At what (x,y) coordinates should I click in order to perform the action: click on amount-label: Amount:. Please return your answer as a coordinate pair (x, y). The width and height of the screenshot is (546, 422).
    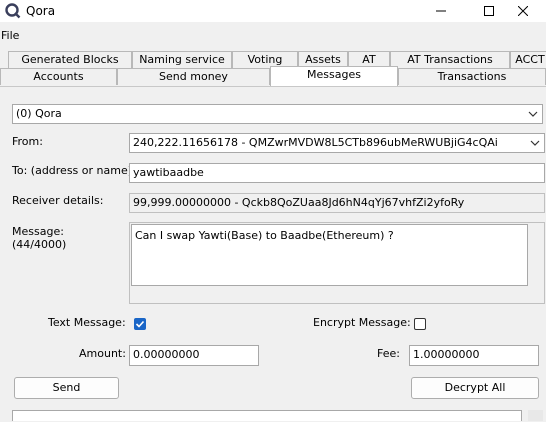
    Looking at the image, I should click on (102, 353).